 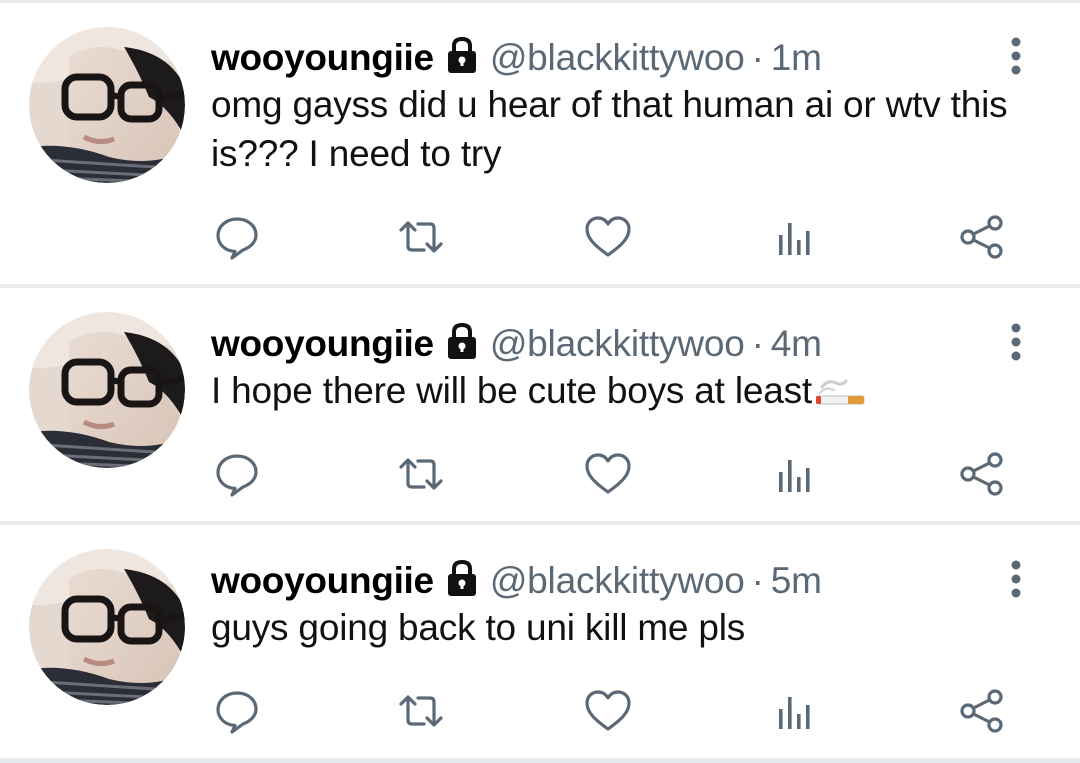 What do you see at coordinates (796, 580) in the screenshot?
I see `timestamp: 5m` at bounding box center [796, 580].